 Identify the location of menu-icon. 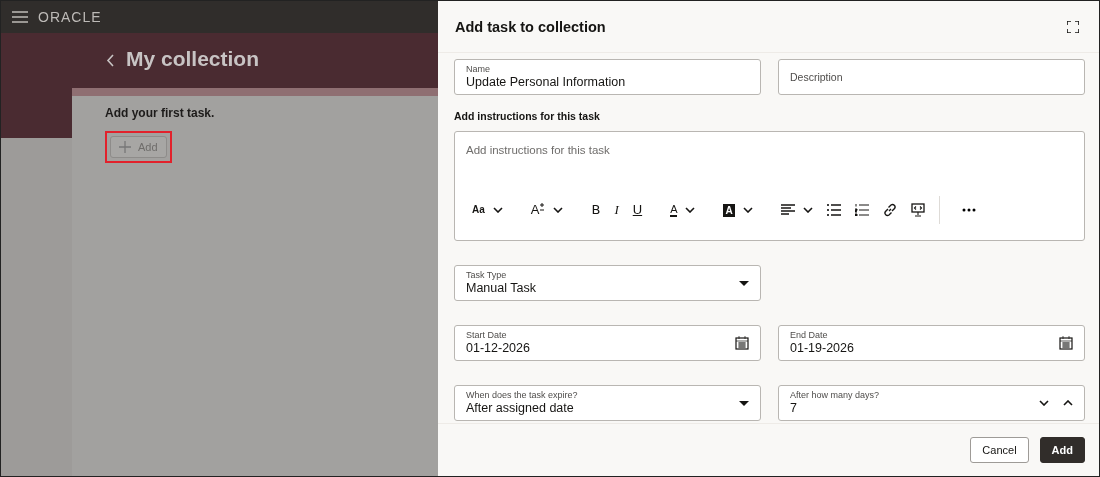
(20, 17).